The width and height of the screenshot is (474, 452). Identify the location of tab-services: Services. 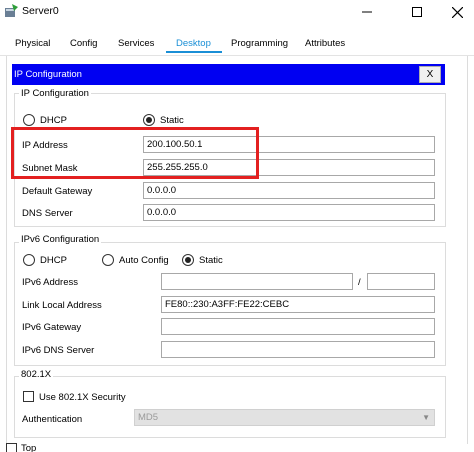
(136, 46).